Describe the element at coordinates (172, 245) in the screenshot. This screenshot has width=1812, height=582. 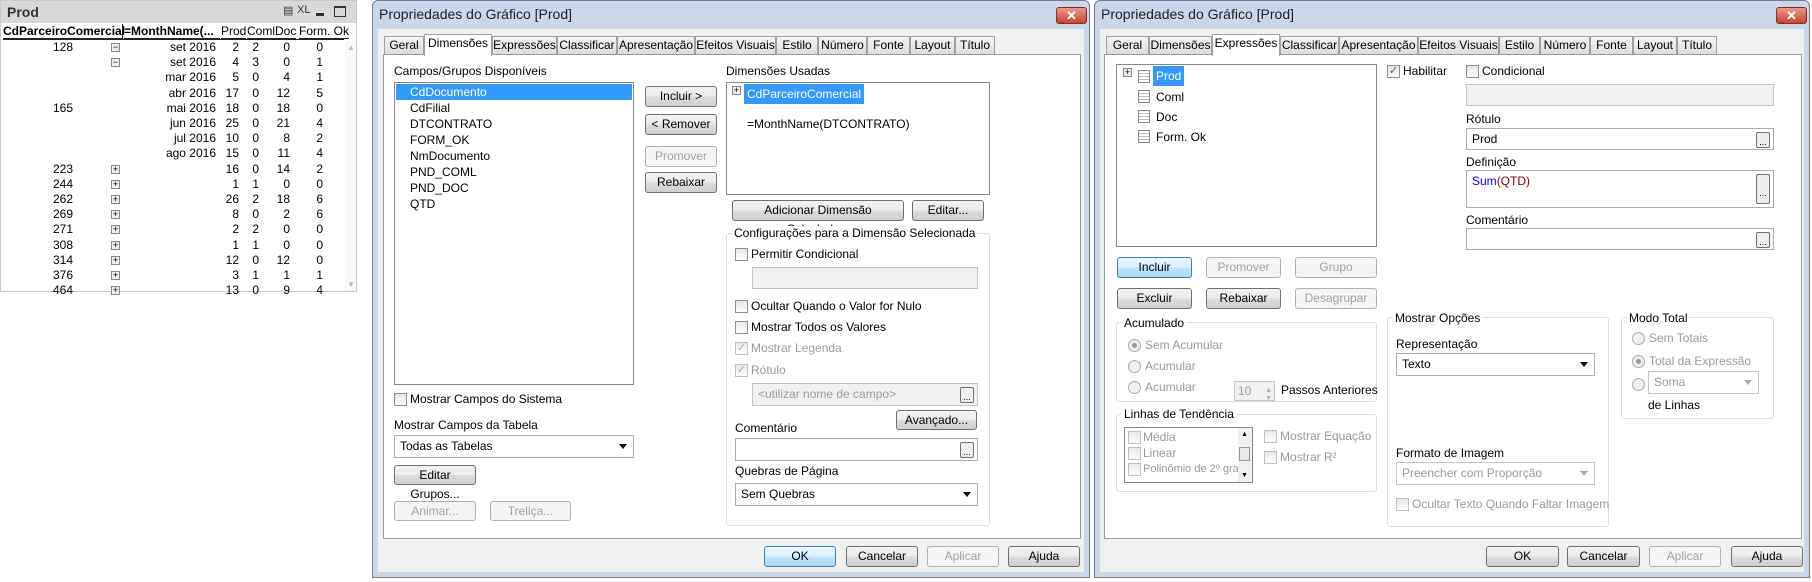
I see `table-row: 308 1 1 0 0 +` at that location.